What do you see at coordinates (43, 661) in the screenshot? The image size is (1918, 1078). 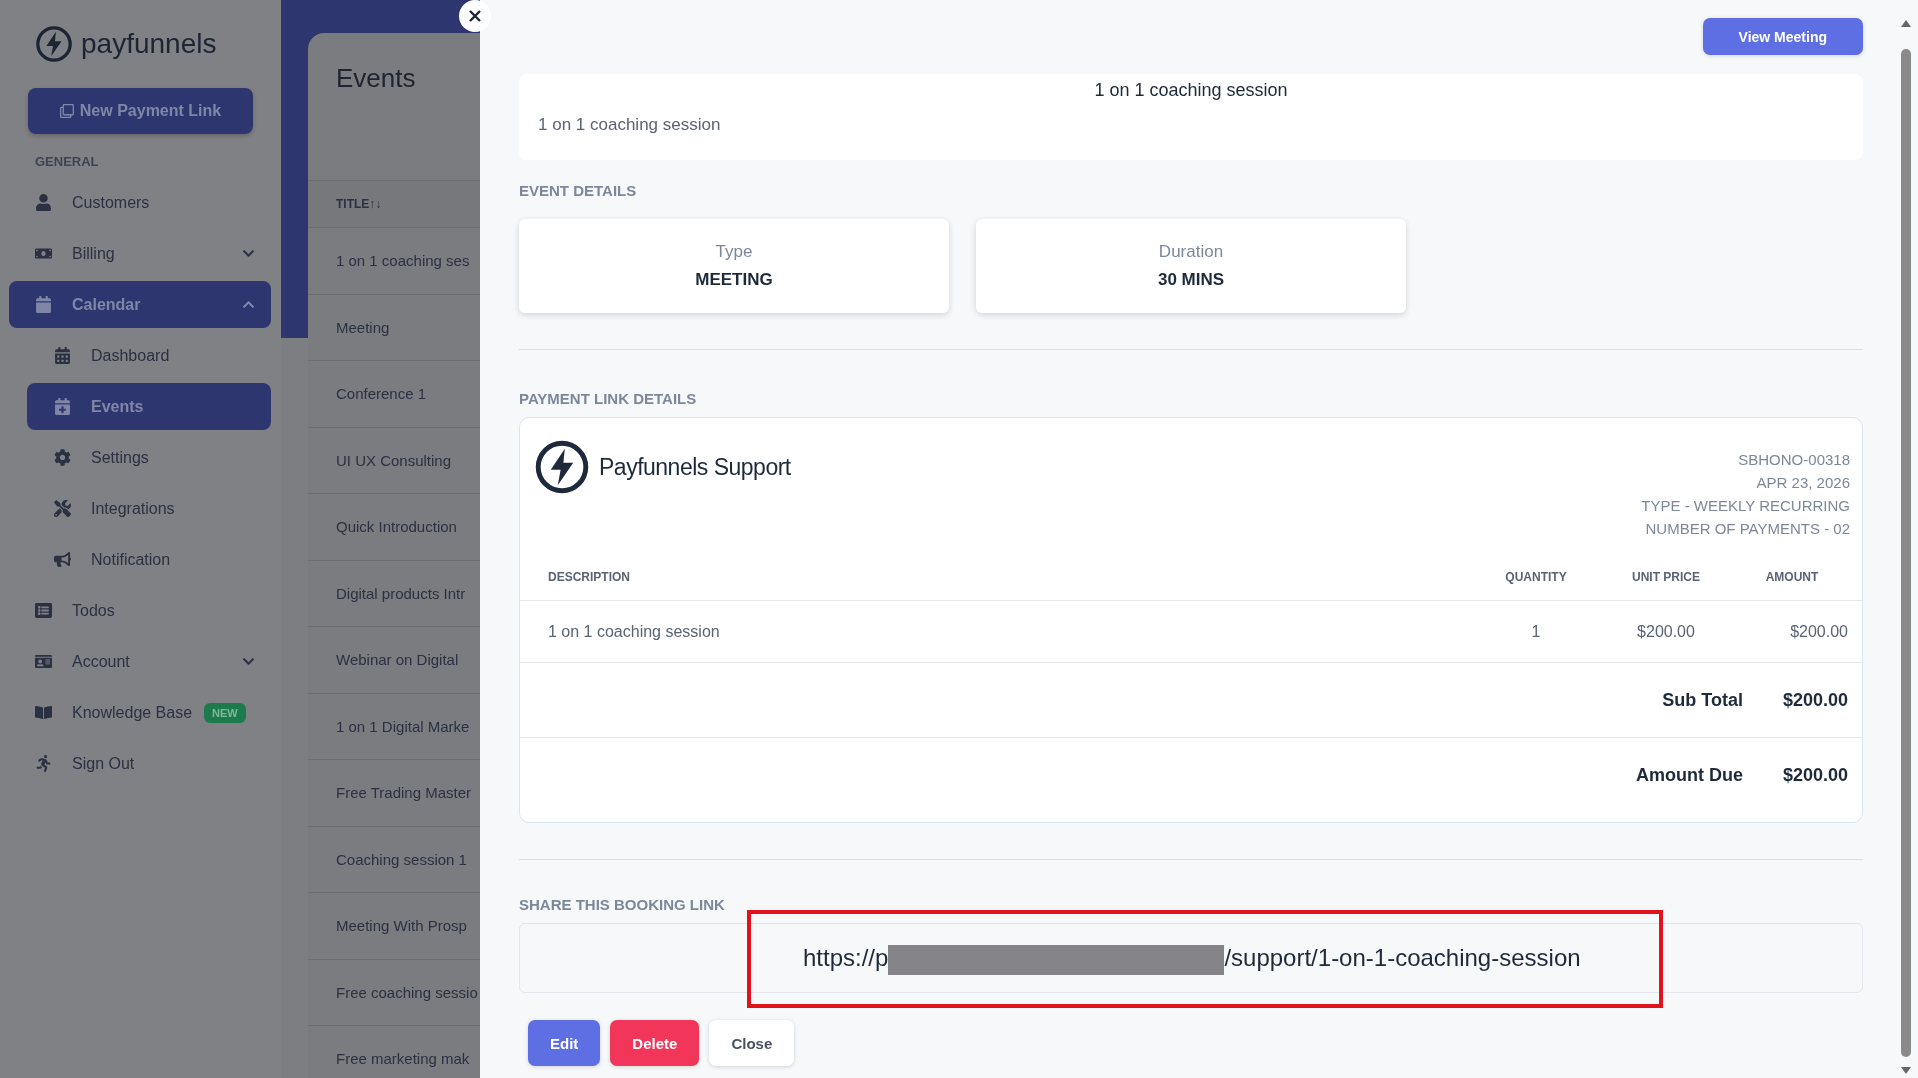 I see `id-card-icon` at bounding box center [43, 661].